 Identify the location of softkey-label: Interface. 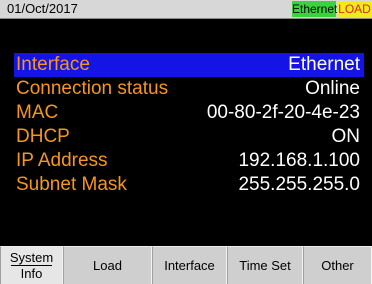
(189, 265).